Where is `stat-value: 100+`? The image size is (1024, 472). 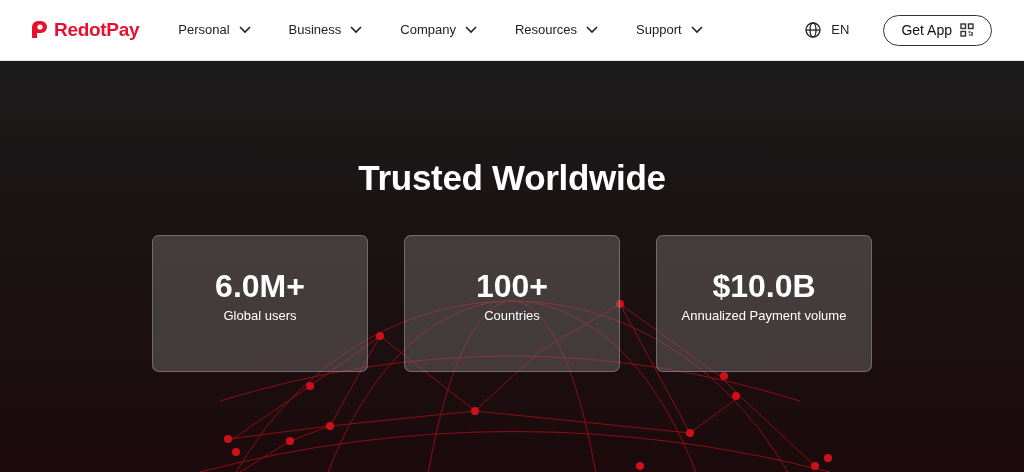
stat-value: 100+ is located at coordinates (512, 287).